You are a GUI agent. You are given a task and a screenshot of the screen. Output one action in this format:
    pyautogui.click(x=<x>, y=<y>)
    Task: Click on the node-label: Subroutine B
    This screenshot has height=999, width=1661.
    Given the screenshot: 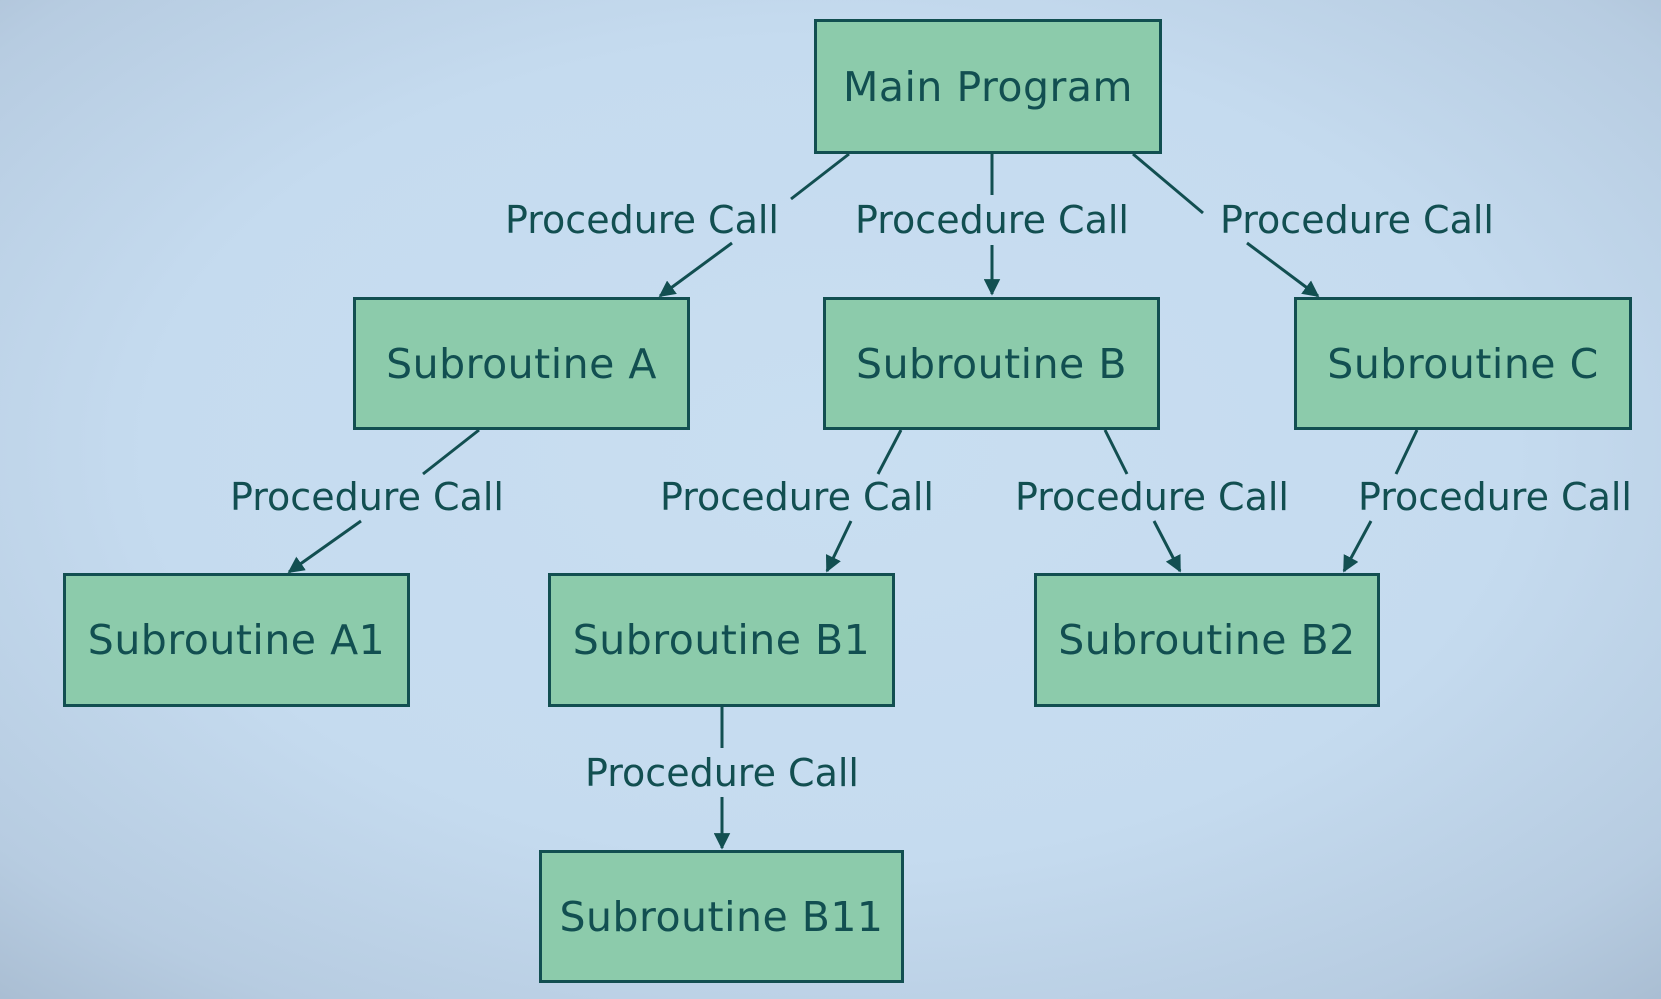 What is the action you would take?
    pyautogui.click(x=991, y=363)
    